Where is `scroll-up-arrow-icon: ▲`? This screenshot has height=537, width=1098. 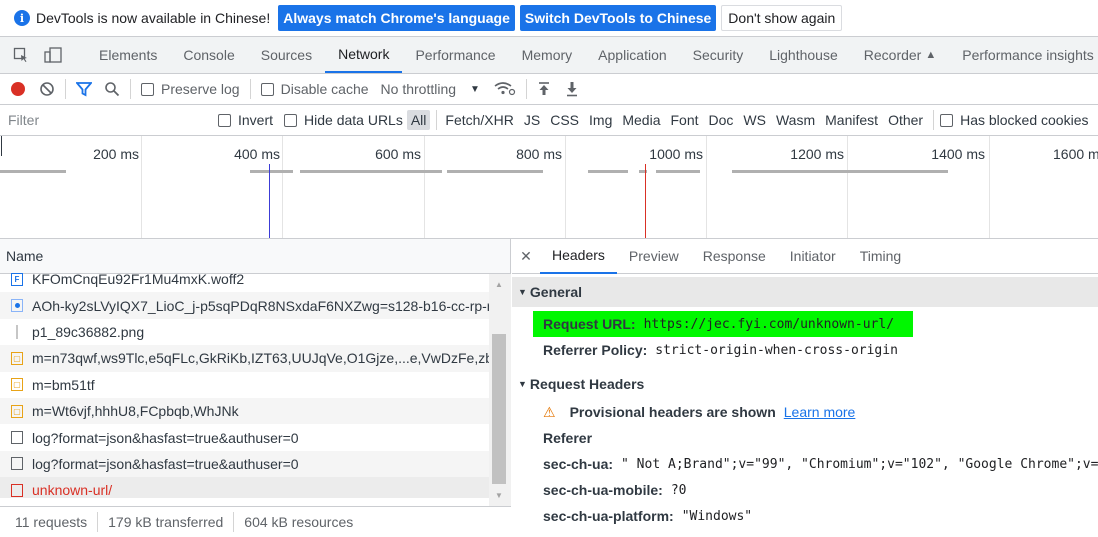
scroll-up-arrow-icon: ▲ is located at coordinates (499, 284).